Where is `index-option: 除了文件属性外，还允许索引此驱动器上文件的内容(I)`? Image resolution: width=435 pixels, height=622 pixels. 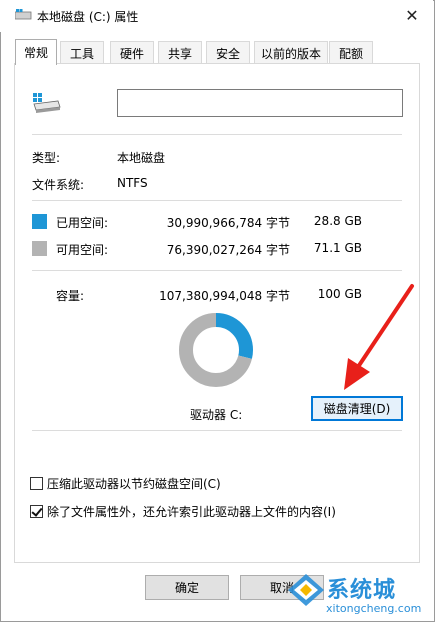
index-option: 除了文件属性外，还允许索引此驱动器上文件的内容(I) is located at coordinates (183, 511).